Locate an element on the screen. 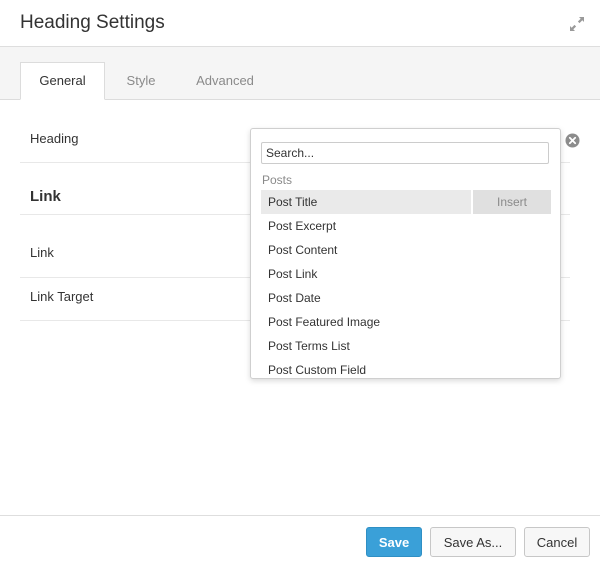 The width and height of the screenshot is (600, 567). save-button: Save is located at coordinates (394, 542).